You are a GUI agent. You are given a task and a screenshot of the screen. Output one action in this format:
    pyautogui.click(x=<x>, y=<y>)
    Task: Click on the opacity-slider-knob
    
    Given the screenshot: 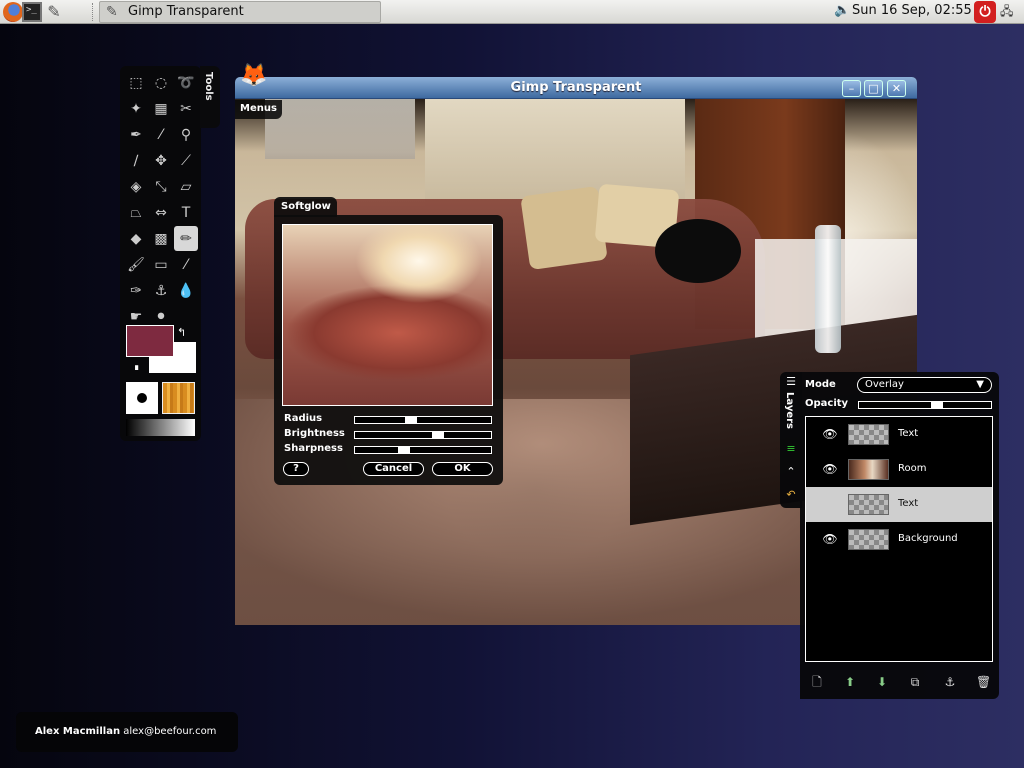 What is the action you would take?
    pyautogui.click(x=937, y=405)
    